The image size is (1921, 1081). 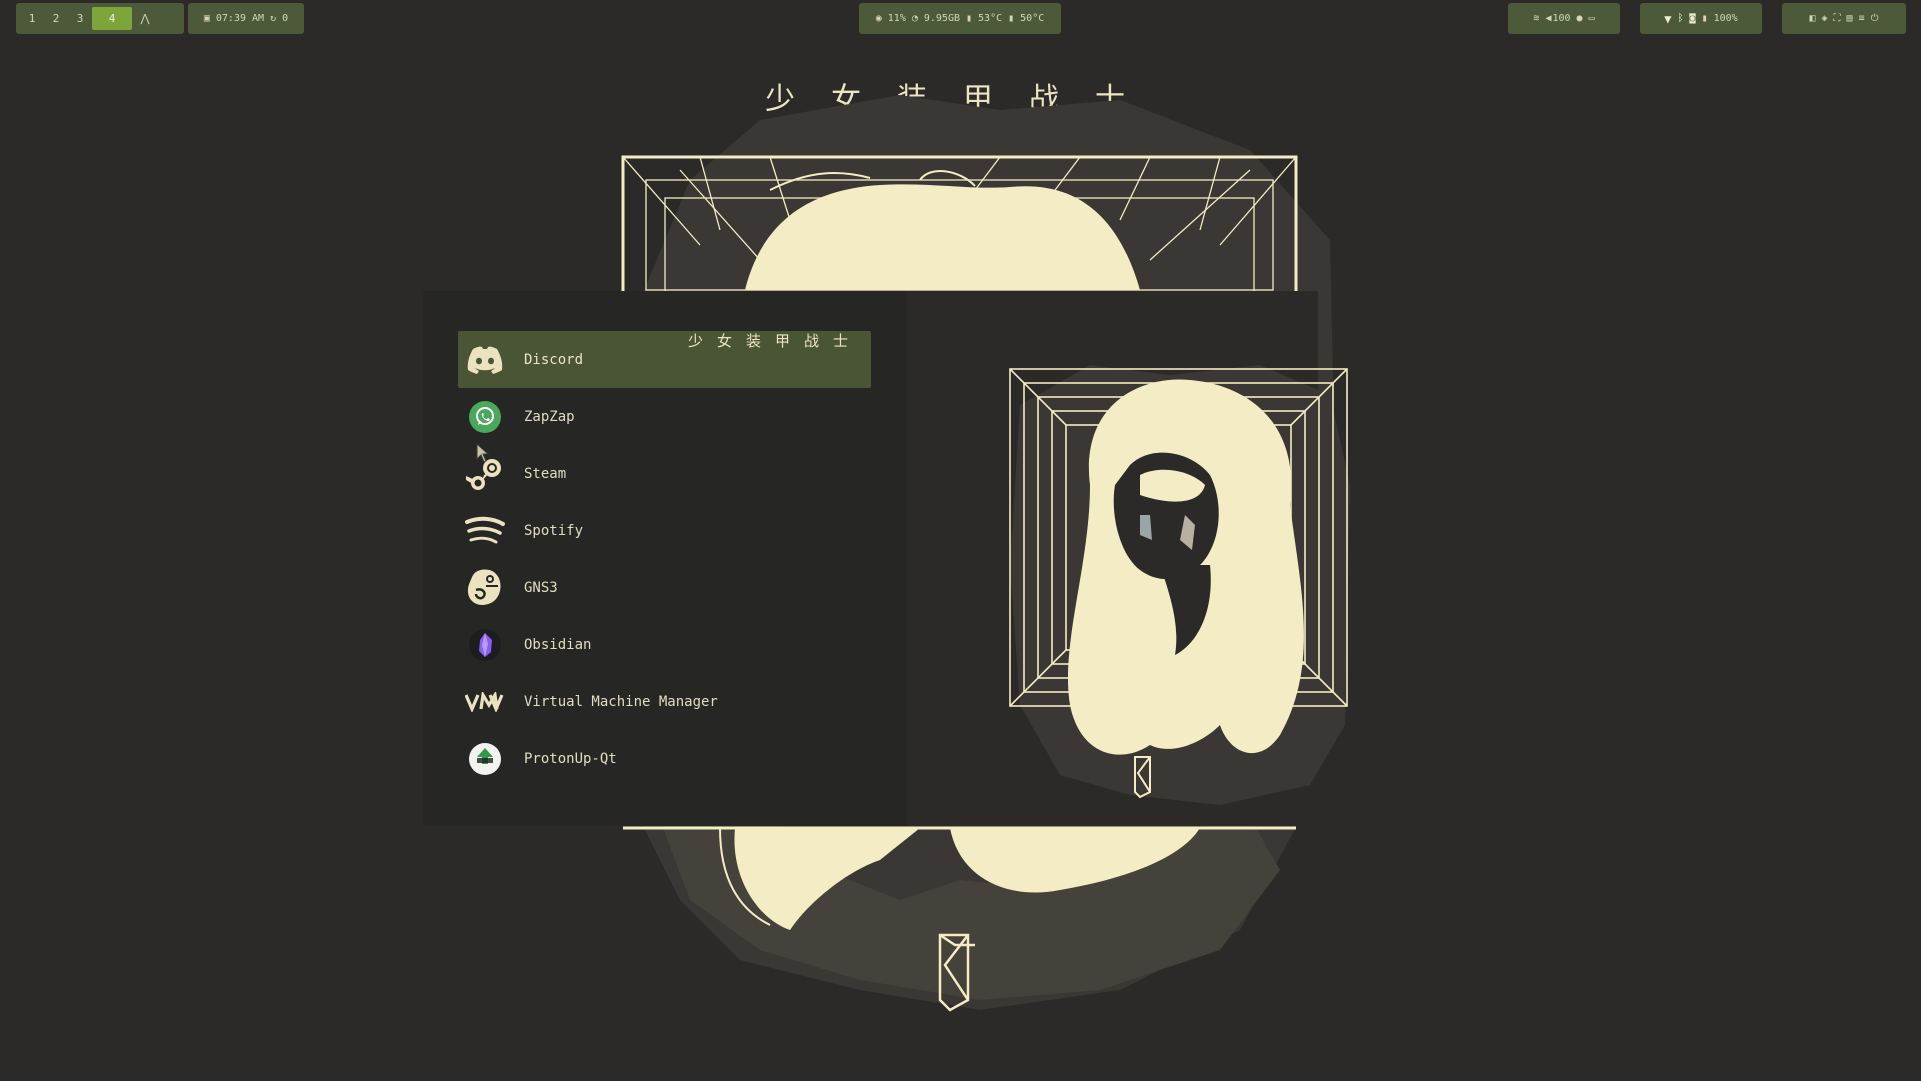 I want to click on wallpaper-preview-image, so click(x=1179, y=585).